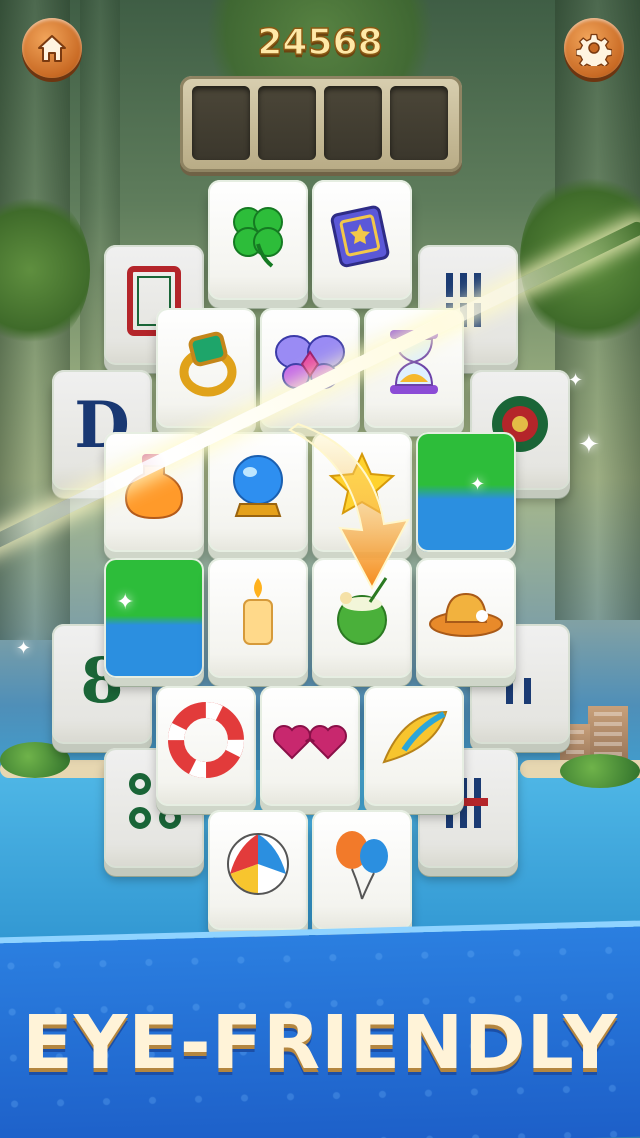 The height and width of the screenshot is (1138, 640). I want to click on balloons-icon, so click(362, 865).